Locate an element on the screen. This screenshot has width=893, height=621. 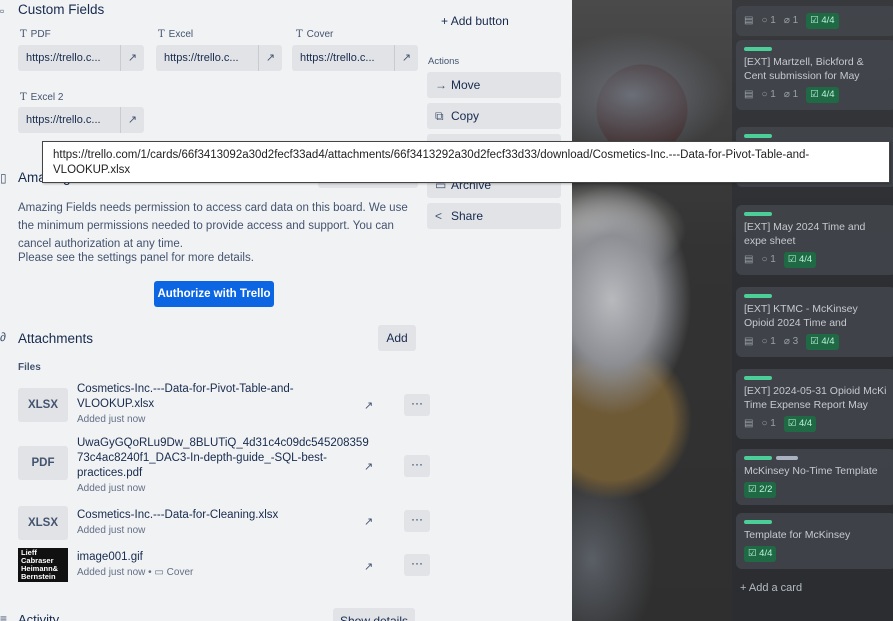
checklist-badge: ☑ 2/2 is located at coordinates (760, 490).